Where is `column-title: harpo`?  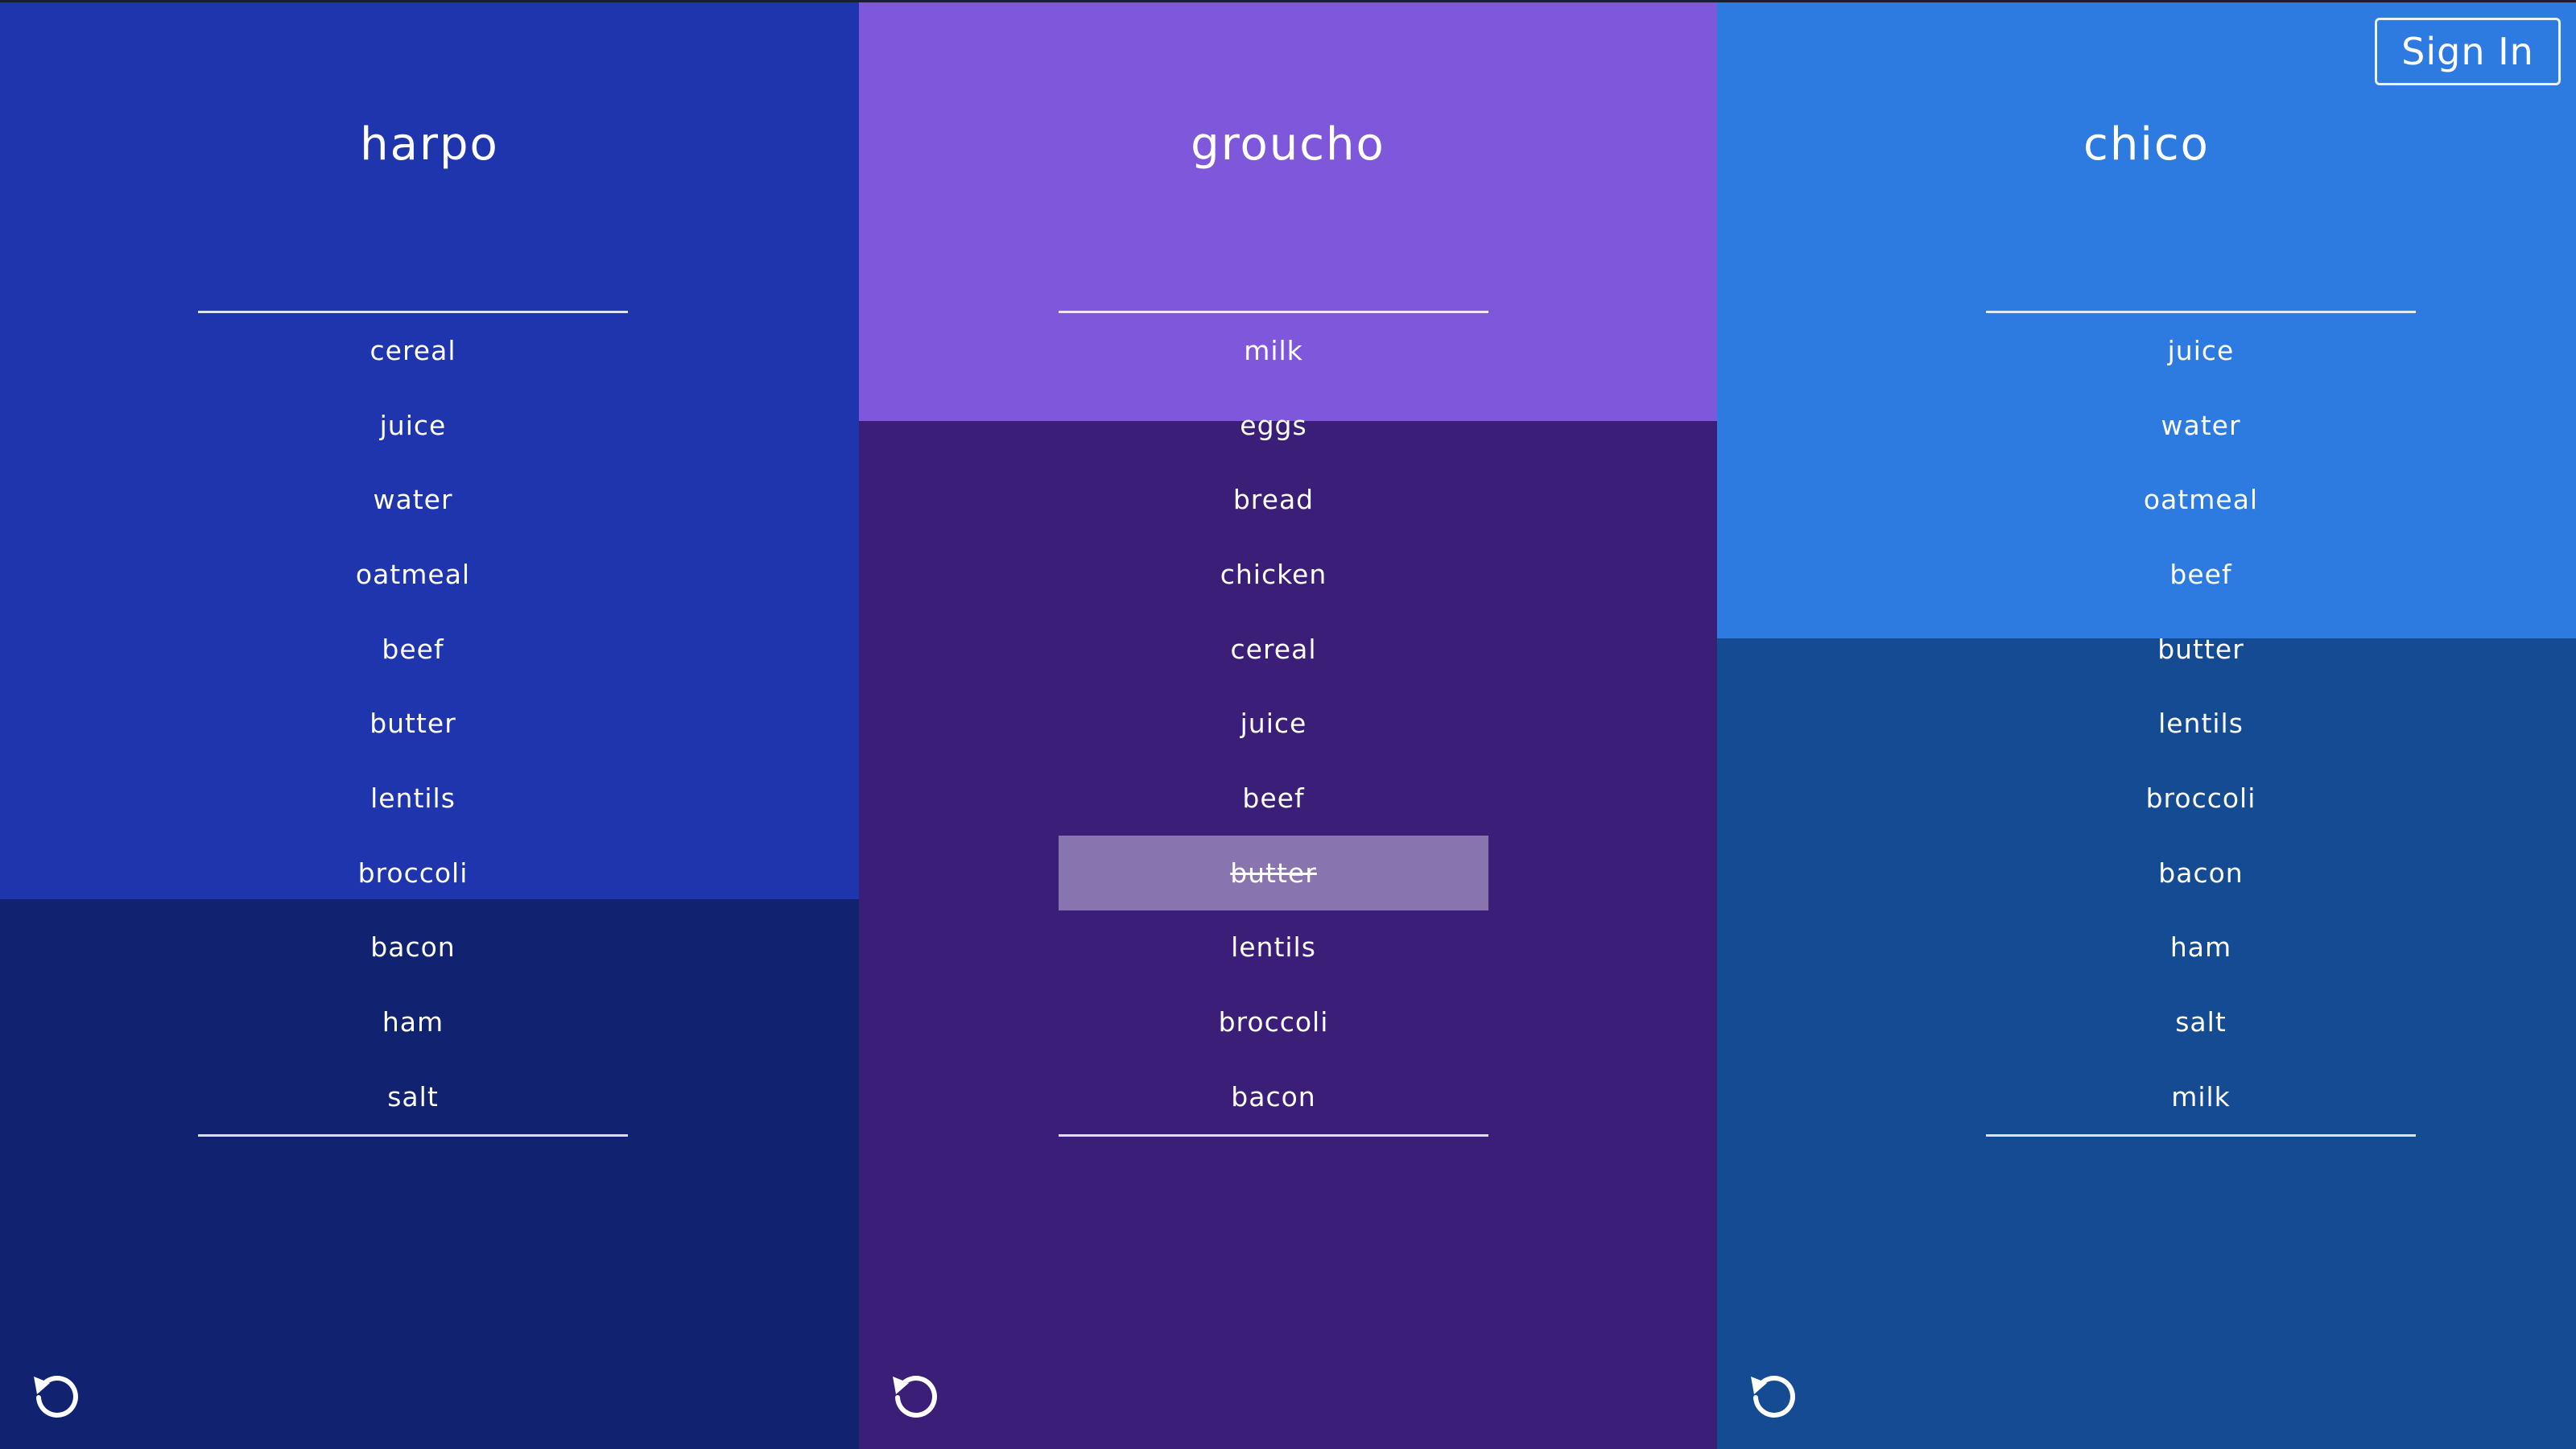 column-title: harpo is located at coordinates (429, 144).